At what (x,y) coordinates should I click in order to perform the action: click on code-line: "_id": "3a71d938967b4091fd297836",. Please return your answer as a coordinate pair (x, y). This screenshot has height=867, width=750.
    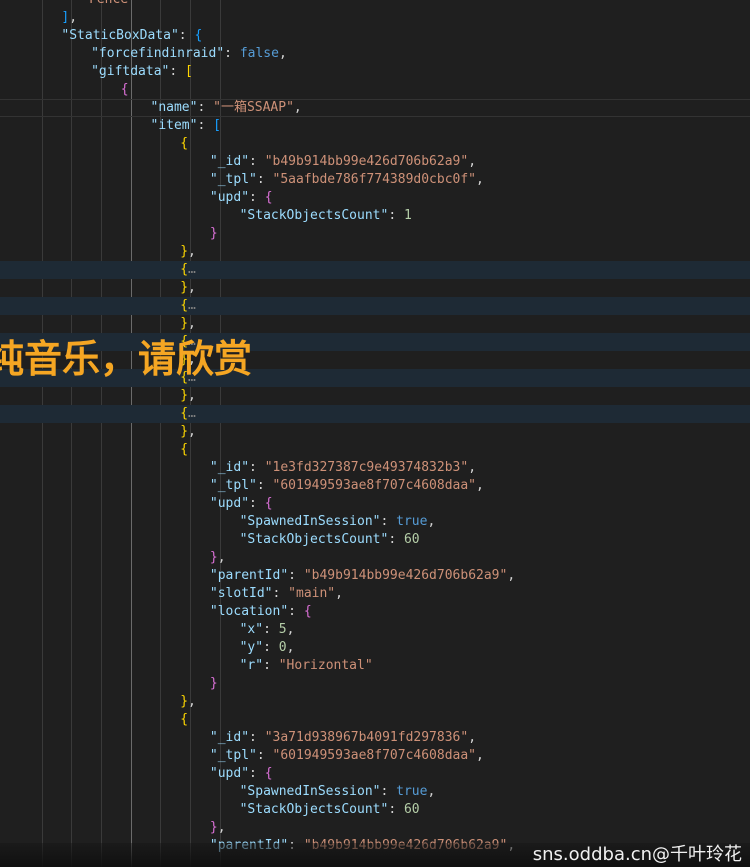
    Looking at the image, I should click on (375, 738).